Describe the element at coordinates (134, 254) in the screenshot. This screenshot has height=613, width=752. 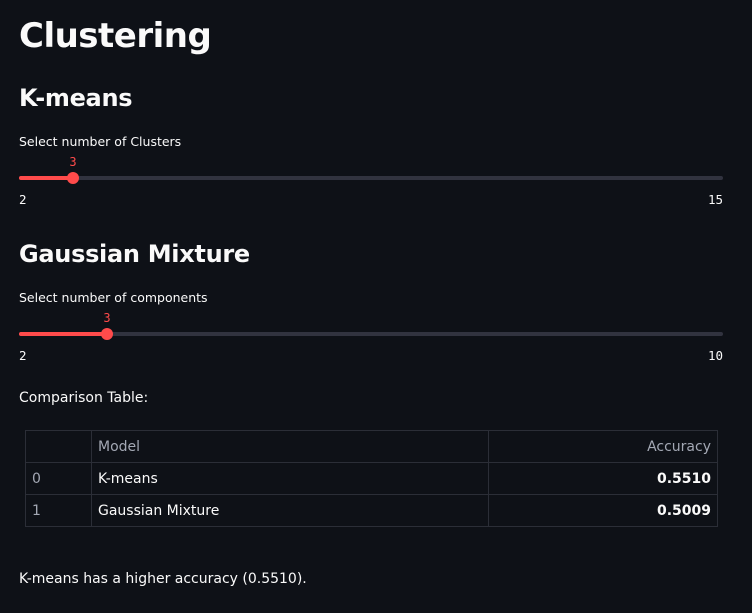
I see `gmm-header: Gaussian Mixture` at that location.